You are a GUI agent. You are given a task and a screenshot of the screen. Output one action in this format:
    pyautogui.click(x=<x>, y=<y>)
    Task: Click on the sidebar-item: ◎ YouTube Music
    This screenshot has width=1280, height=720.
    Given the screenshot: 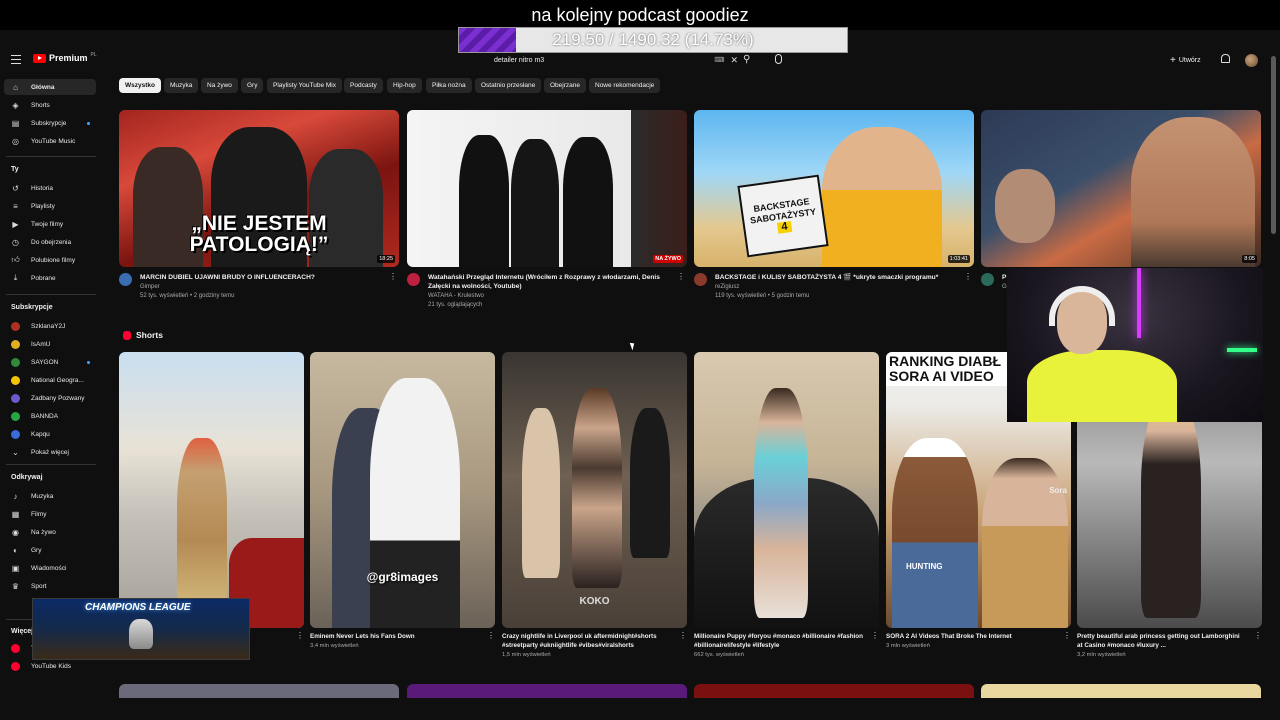 What is the action you would take?
    pyautogui.click(x=50, y=141)
    